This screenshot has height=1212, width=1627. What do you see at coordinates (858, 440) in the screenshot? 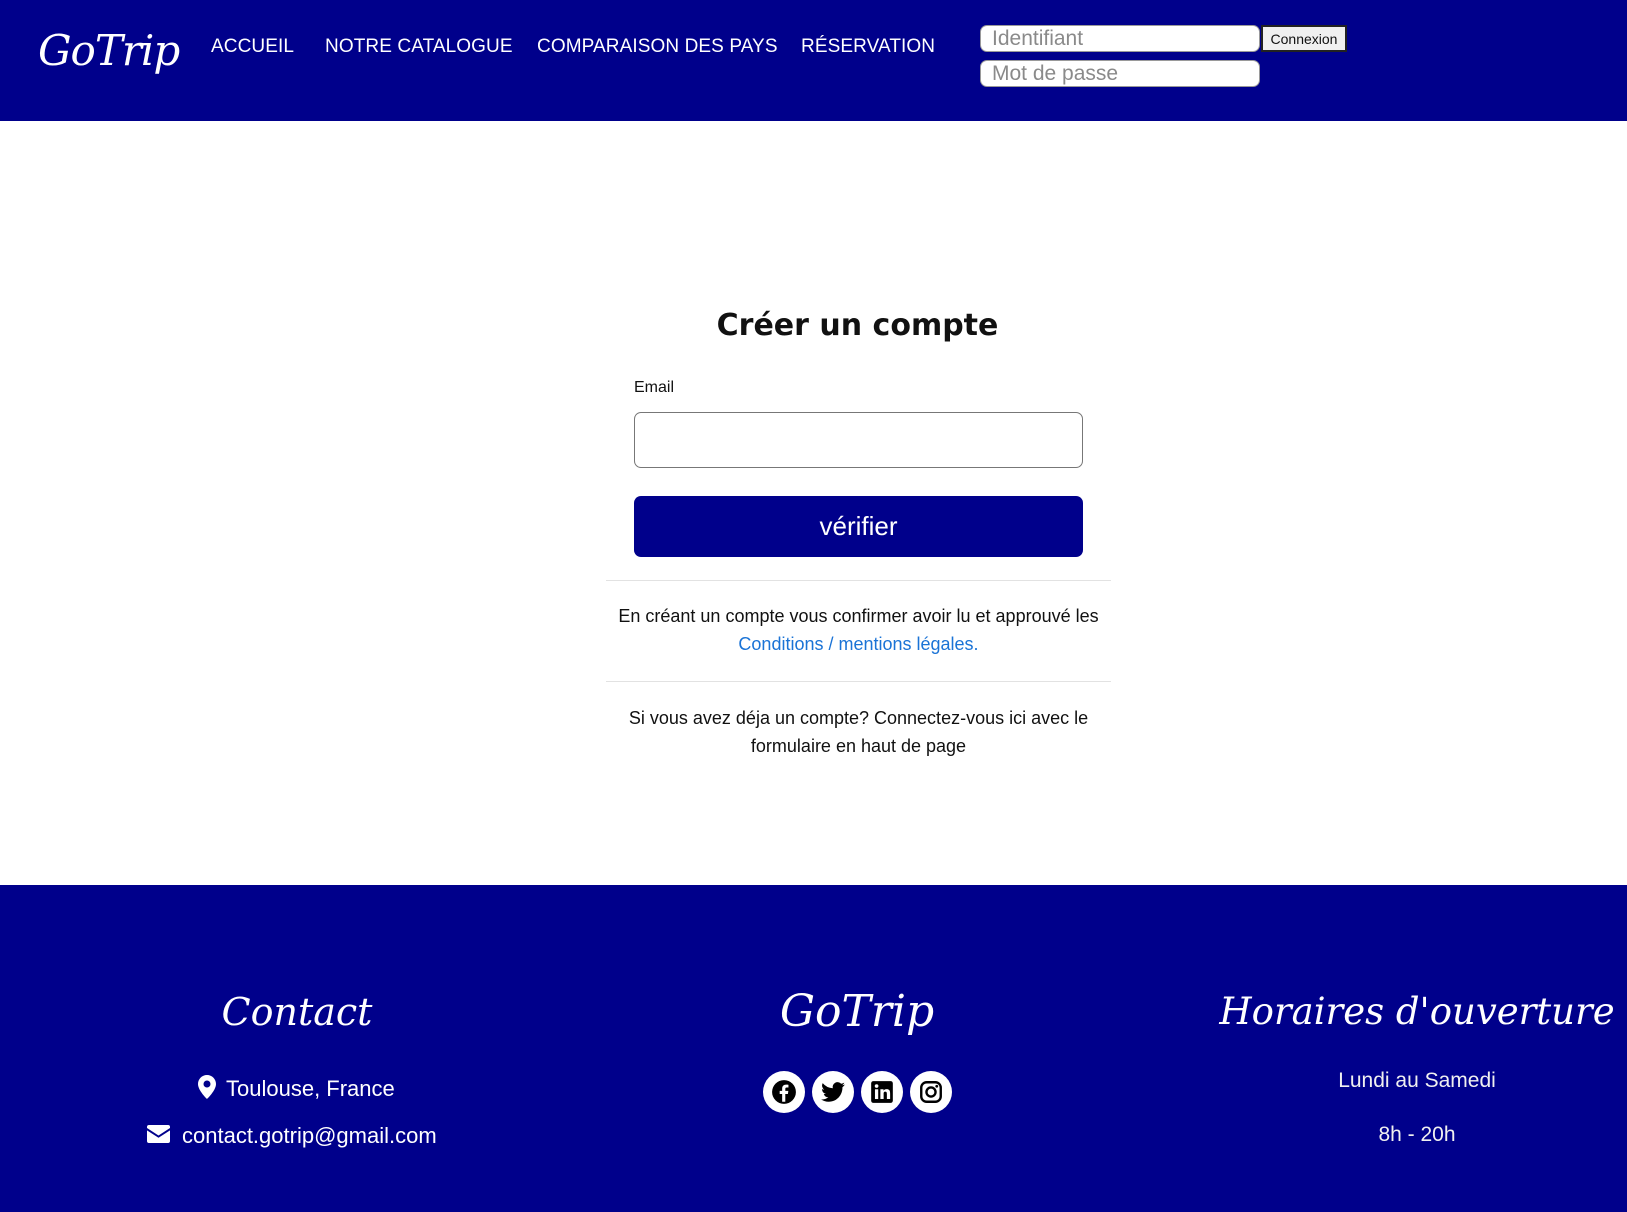
I see `email-field` at bounding box center [858, 440].